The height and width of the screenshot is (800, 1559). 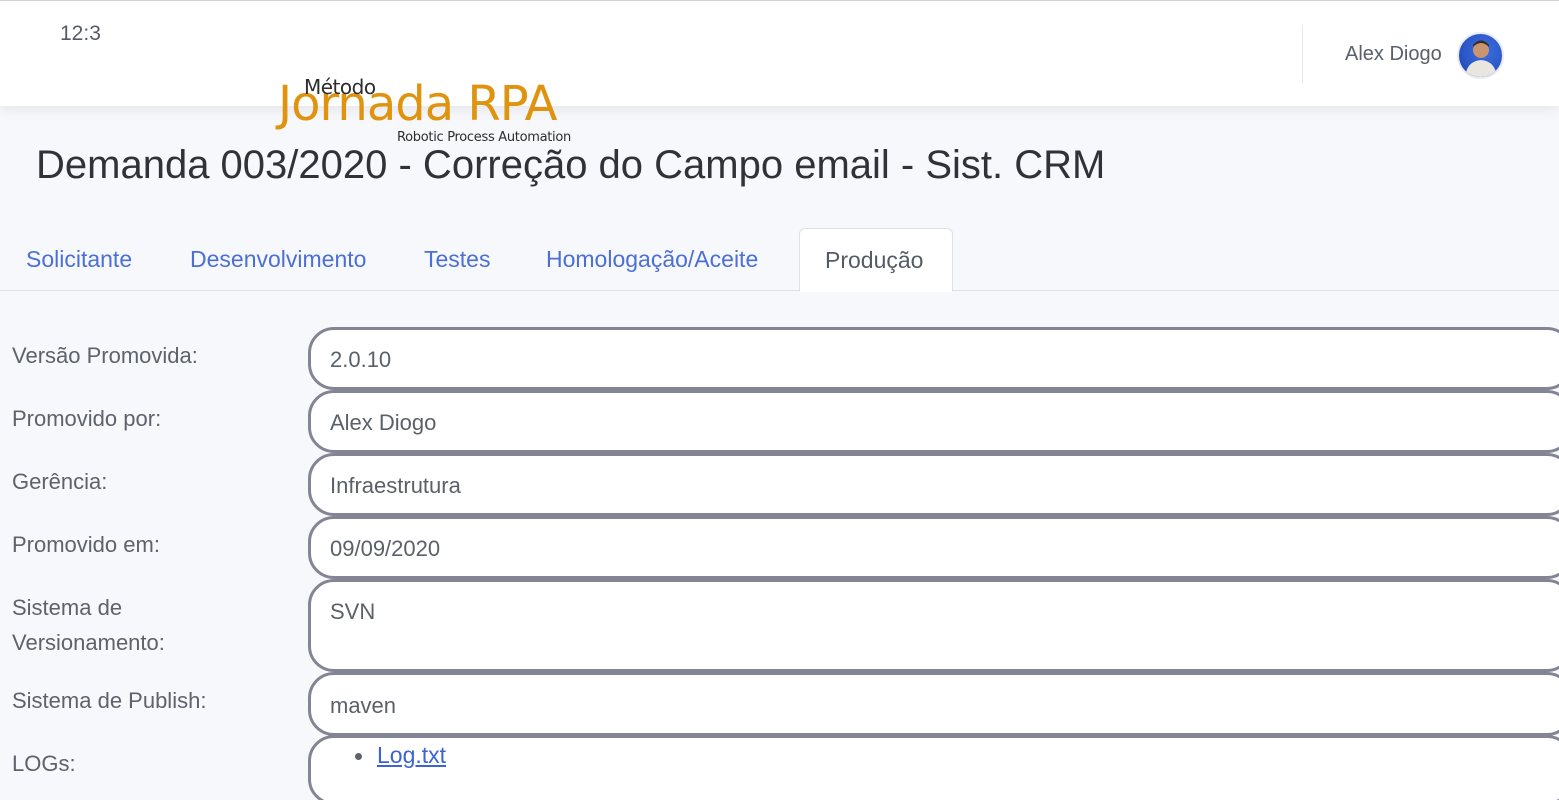 What do you see at coordinates (1393, 54) in the screenshot?
I see `user-name: Alex Diogo` at bounding box center [1393, 54].